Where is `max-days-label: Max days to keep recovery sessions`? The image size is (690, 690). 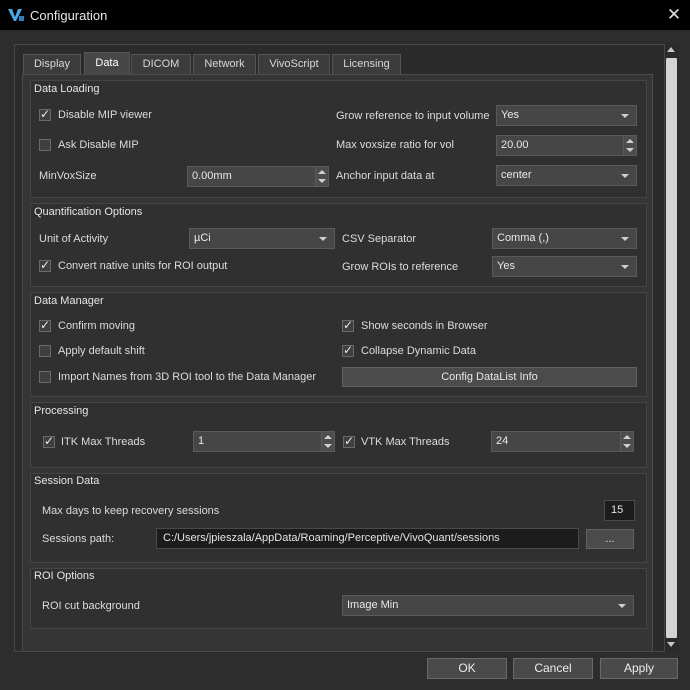
max-days-label: Max days to keep recovery sessions is located at coordinates (131, 511).